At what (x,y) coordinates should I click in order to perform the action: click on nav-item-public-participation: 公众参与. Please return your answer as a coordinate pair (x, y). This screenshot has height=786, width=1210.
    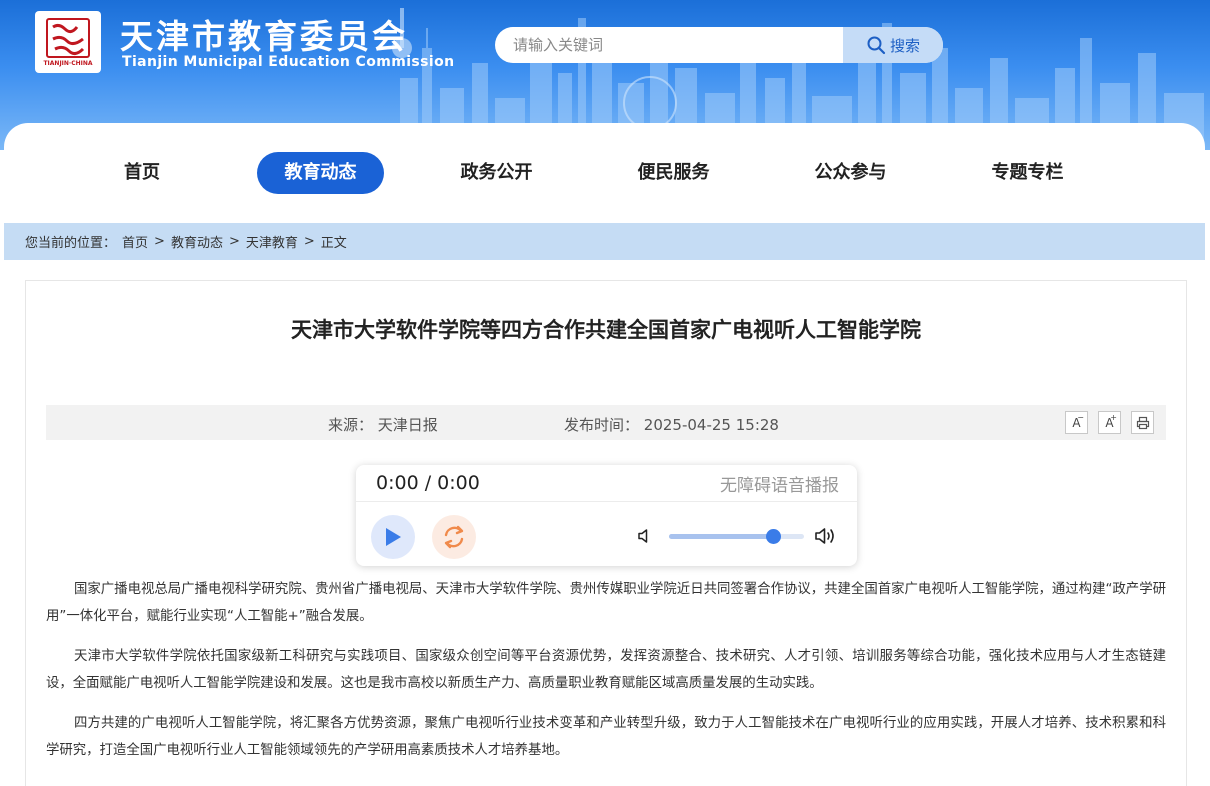
    Looking at the image, I should click on (850, 173).